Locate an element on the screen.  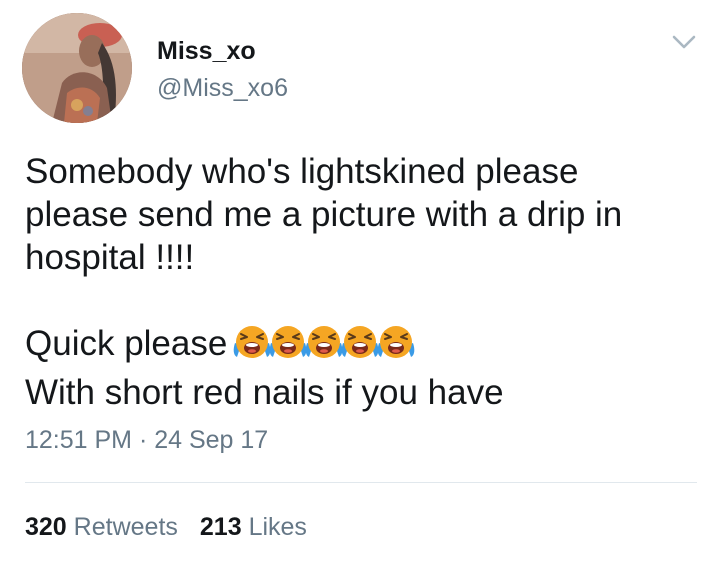
avatar is located at coordinates (77, 68).